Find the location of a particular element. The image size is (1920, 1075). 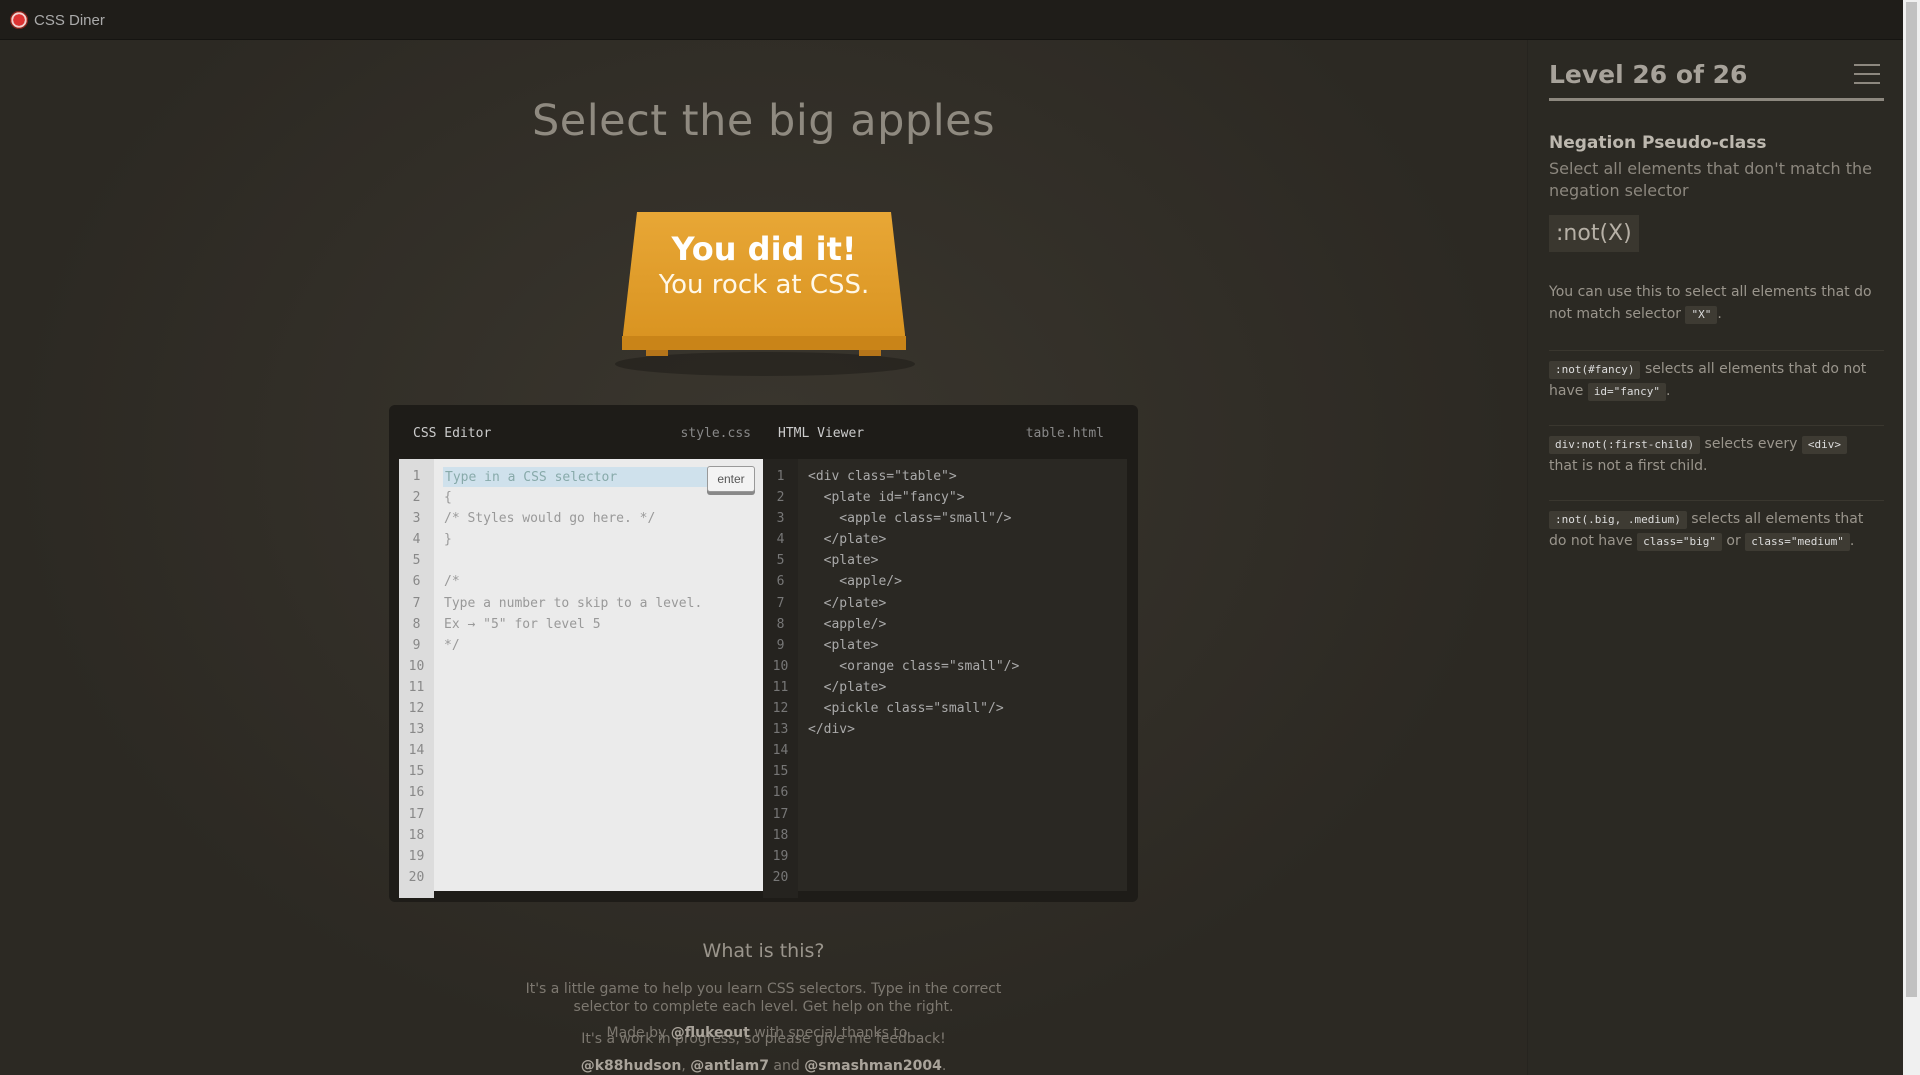

thanks-link-1: @k88hudson is located at coordinates (631, 1066).